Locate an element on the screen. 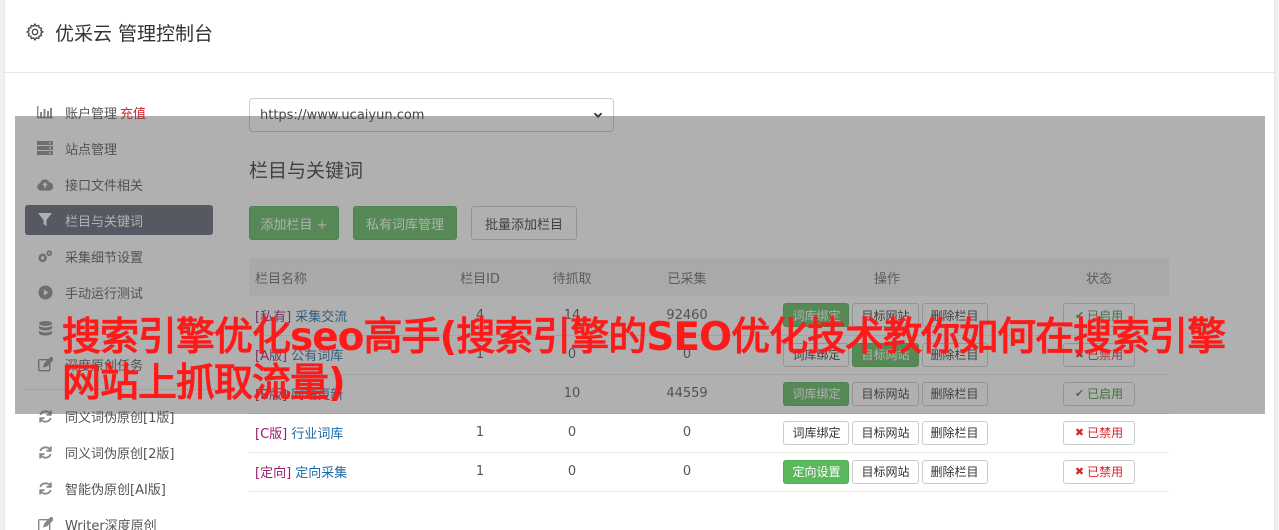 Image resolution: width=1279 pixels, height=530 pixels. row-action-button: 词库绑定 is located at coordinates (816, 432).